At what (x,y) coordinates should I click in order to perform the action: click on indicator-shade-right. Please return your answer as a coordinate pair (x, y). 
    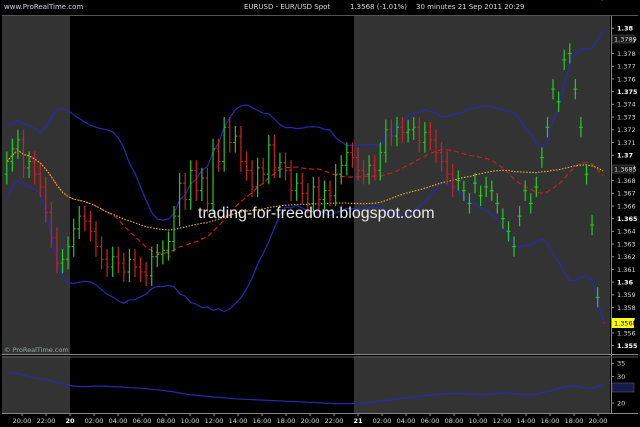
    Looking at the image, I should click on (482, 384).